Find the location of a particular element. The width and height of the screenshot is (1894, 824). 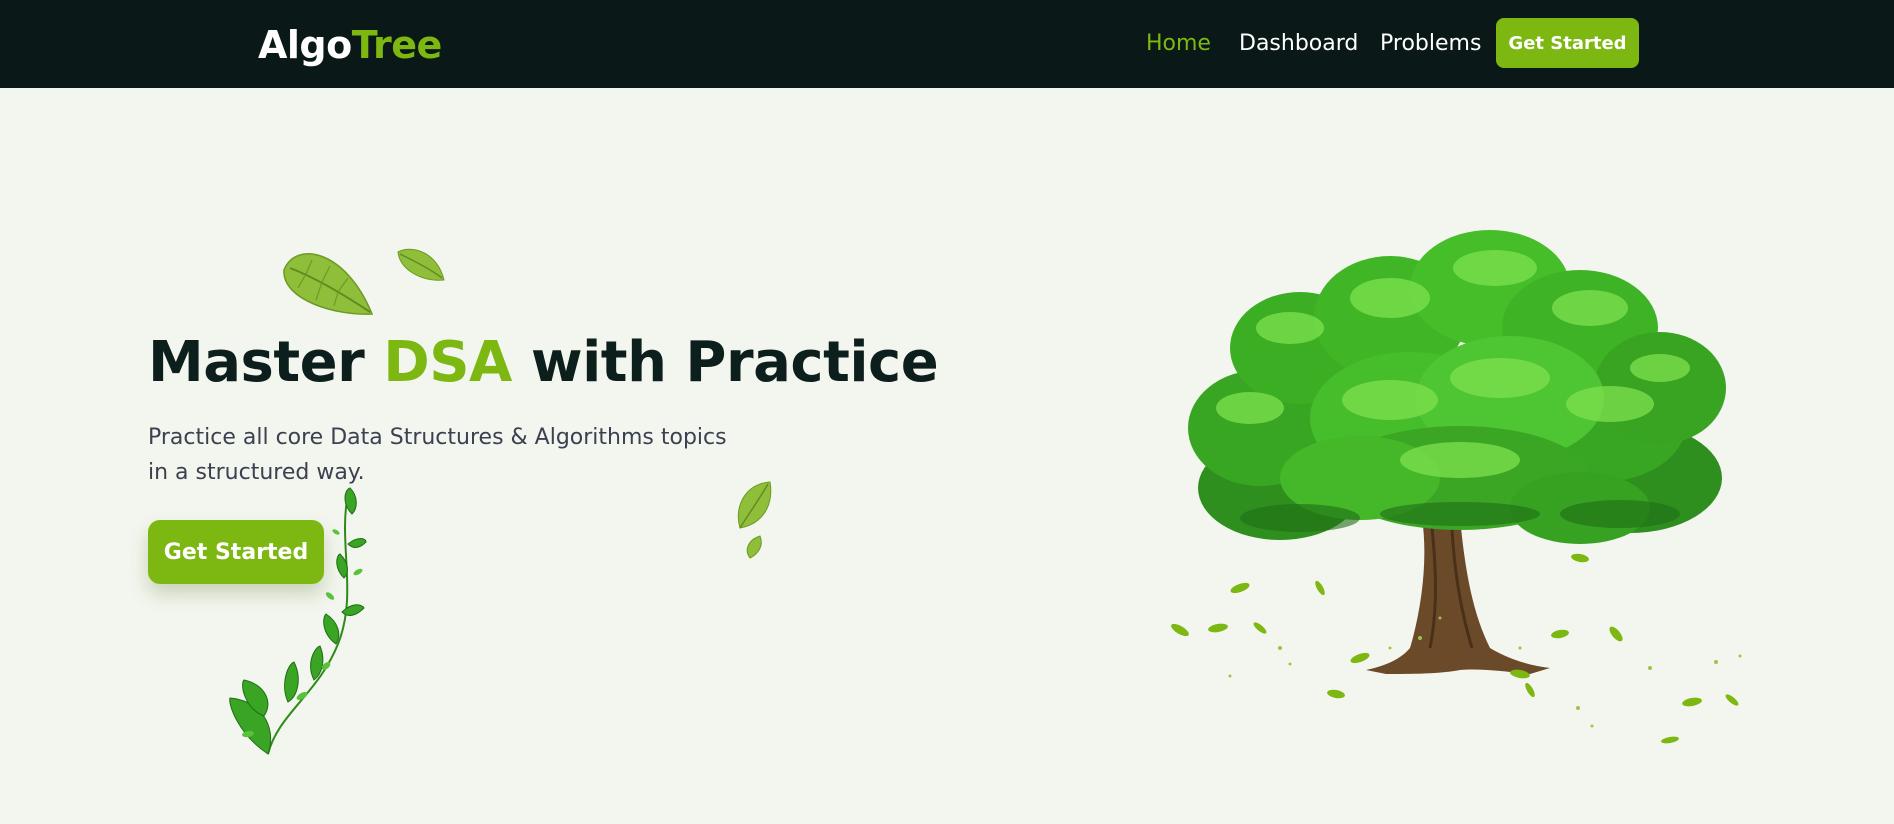

logo-text-algo: Algo is located at coordinates (305, 45).